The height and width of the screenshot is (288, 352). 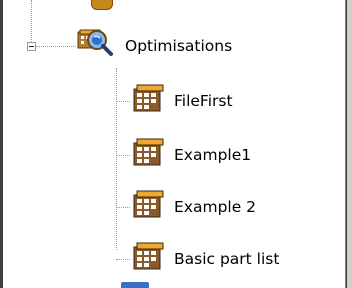 What do you see at coordinates (215, 207) in the screenshot?
I see `tree-node-label: Example 2` at bounding box center [215, 207].